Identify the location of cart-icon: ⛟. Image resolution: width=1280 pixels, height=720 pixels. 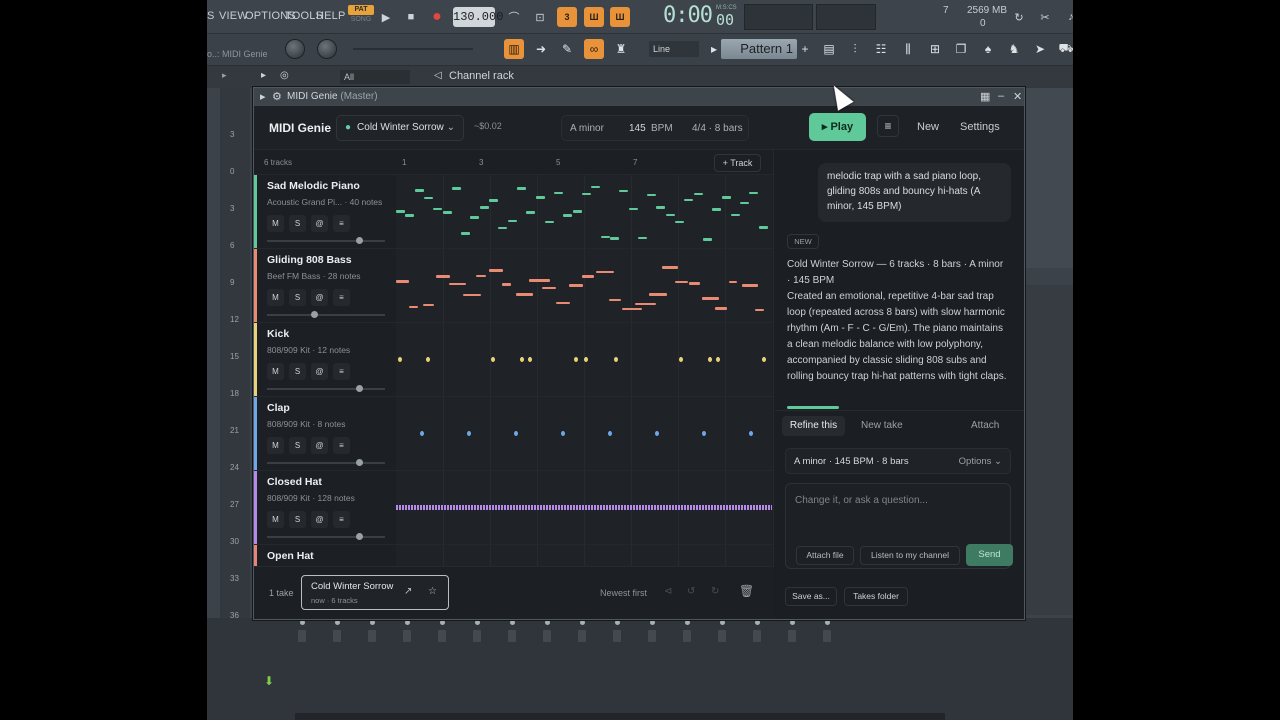
(1064, 49).